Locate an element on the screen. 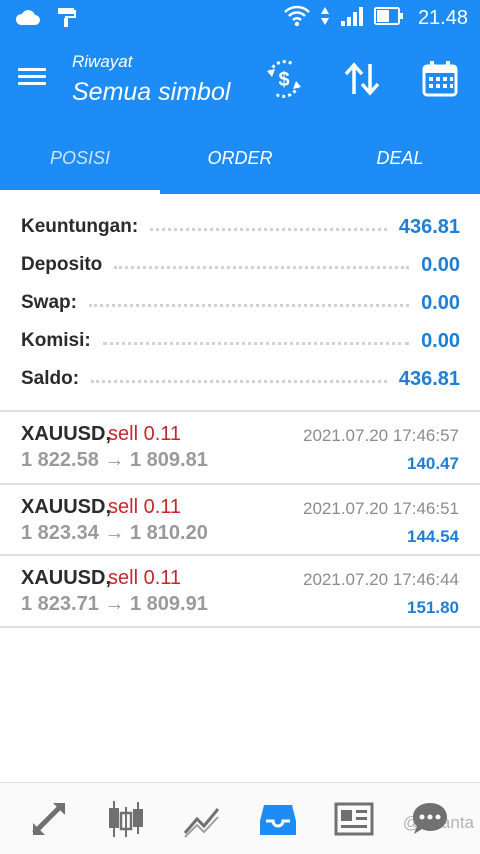 This screenshot has height=854, width=480. tab-order: ORDER is located at coordinates (240, 158).